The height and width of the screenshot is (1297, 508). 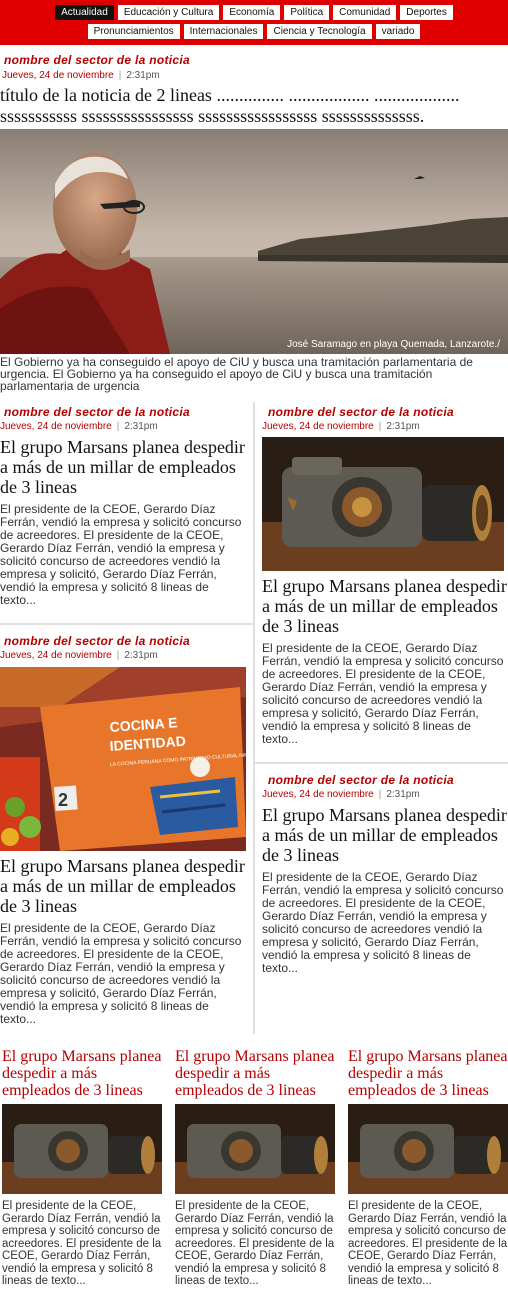 I want to click on nav-item-economia: Economía, so click(x=252, y=12).